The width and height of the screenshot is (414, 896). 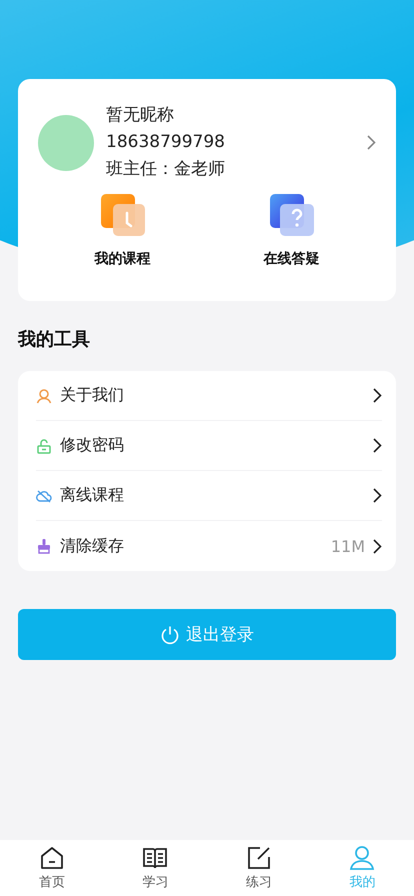 What do you see at coordinates (166, 142) in the screenshot?
I see `phone-number: 18638799798` at bounding box center [166, 142].